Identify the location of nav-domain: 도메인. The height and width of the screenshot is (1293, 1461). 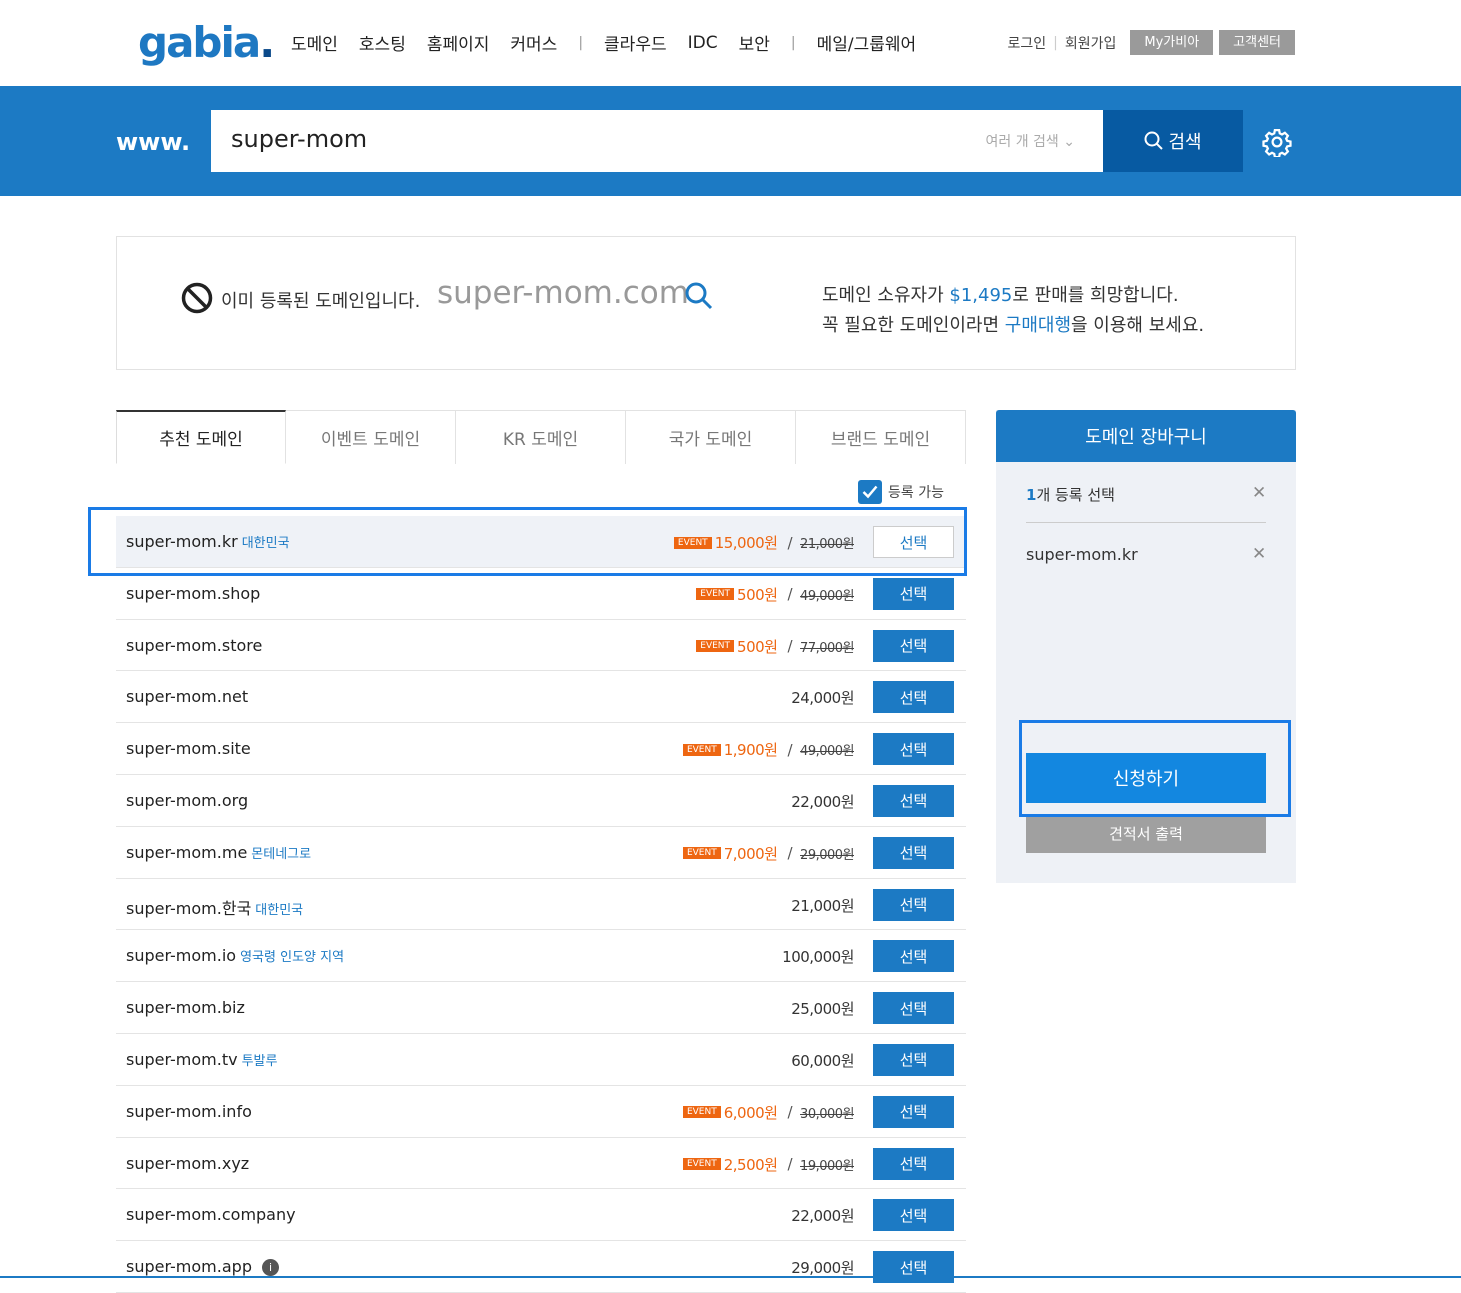
(314, 42).